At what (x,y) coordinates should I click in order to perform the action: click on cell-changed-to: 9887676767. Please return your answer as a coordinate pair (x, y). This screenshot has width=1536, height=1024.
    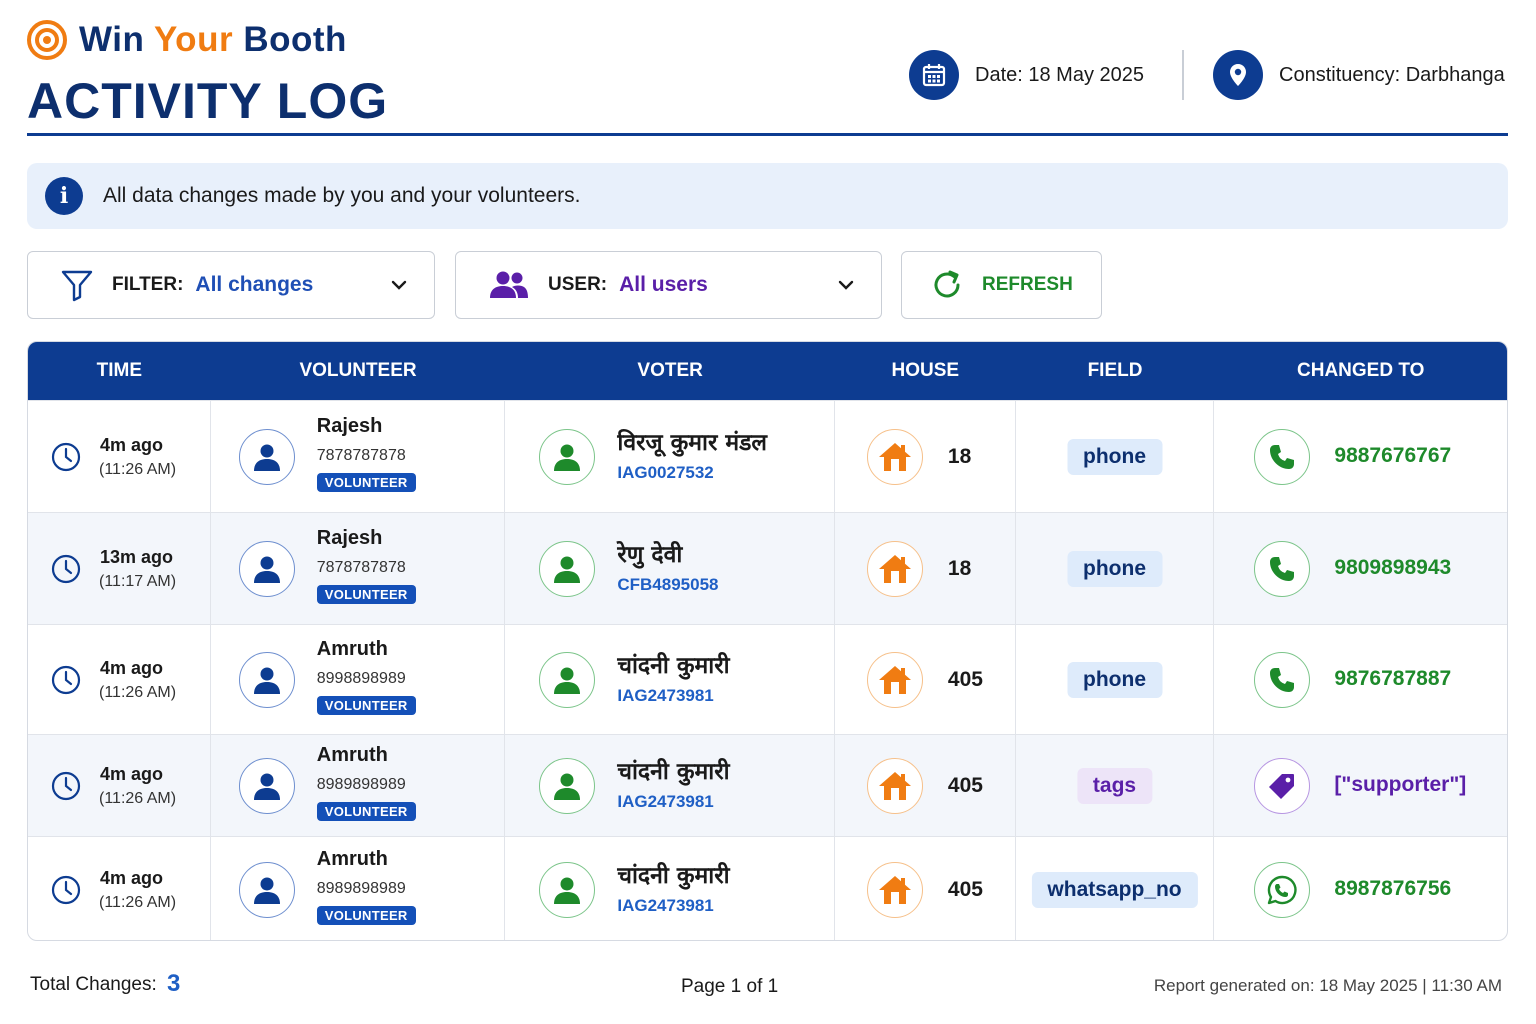
    Looking at the image, I should click on (1360, 456).